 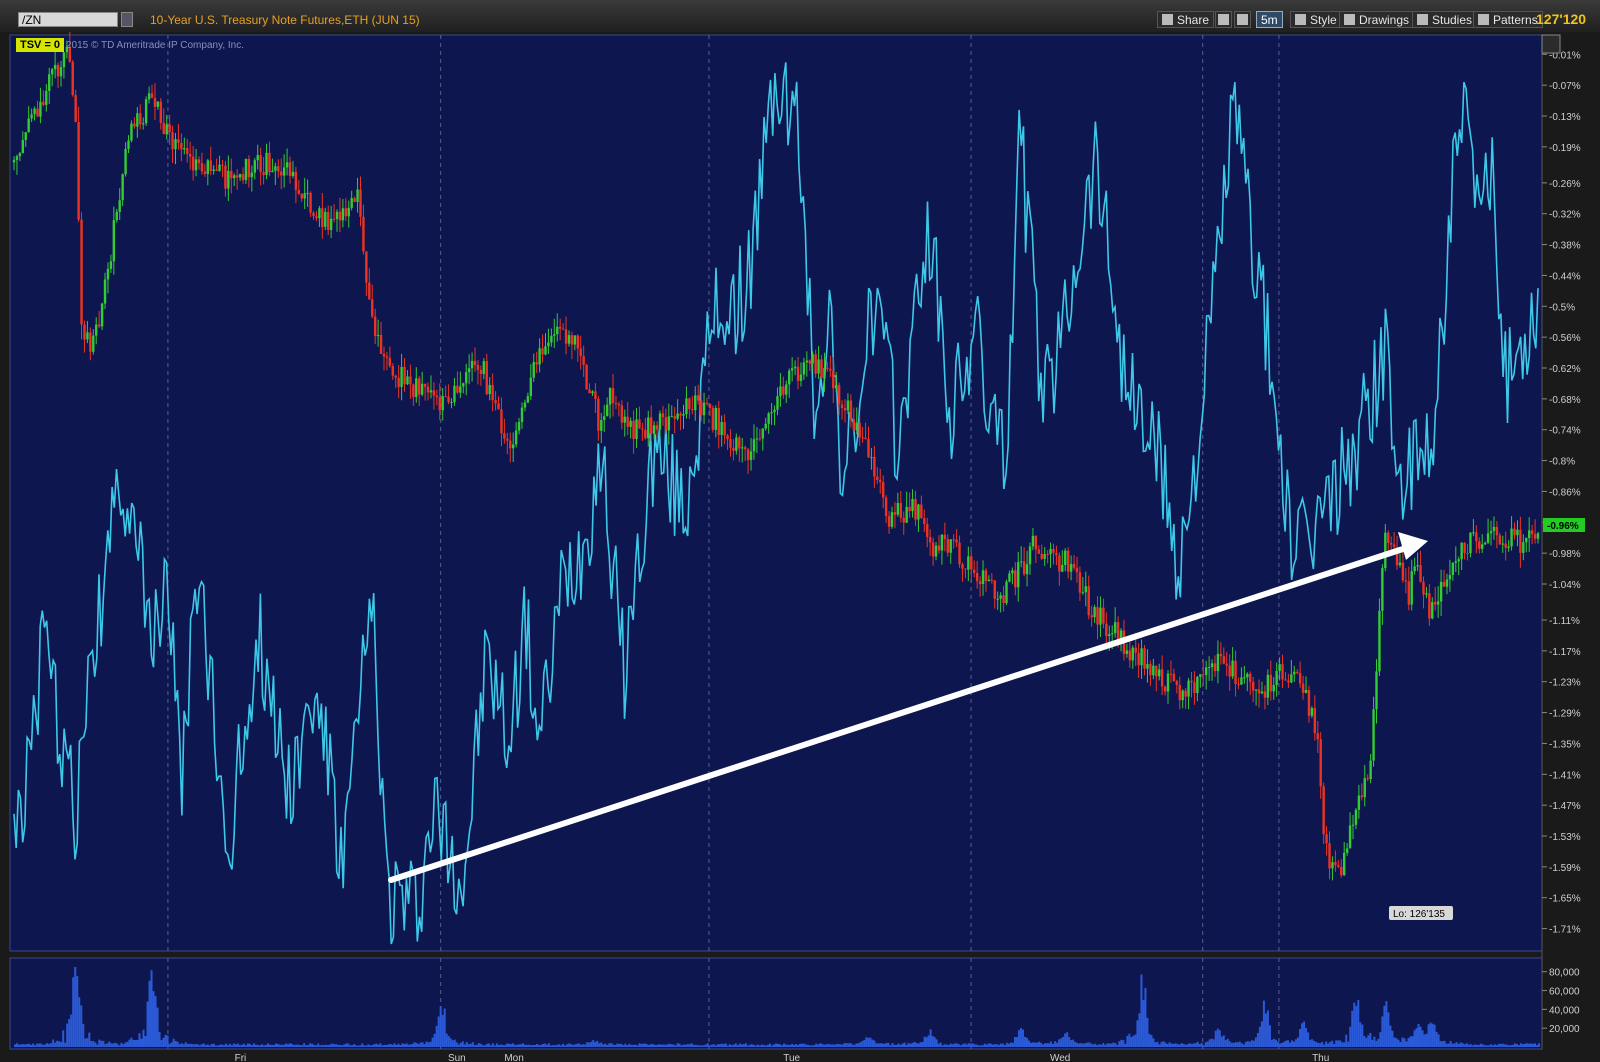 I want to click on share-button: Share, so click(x=1186, y=19).